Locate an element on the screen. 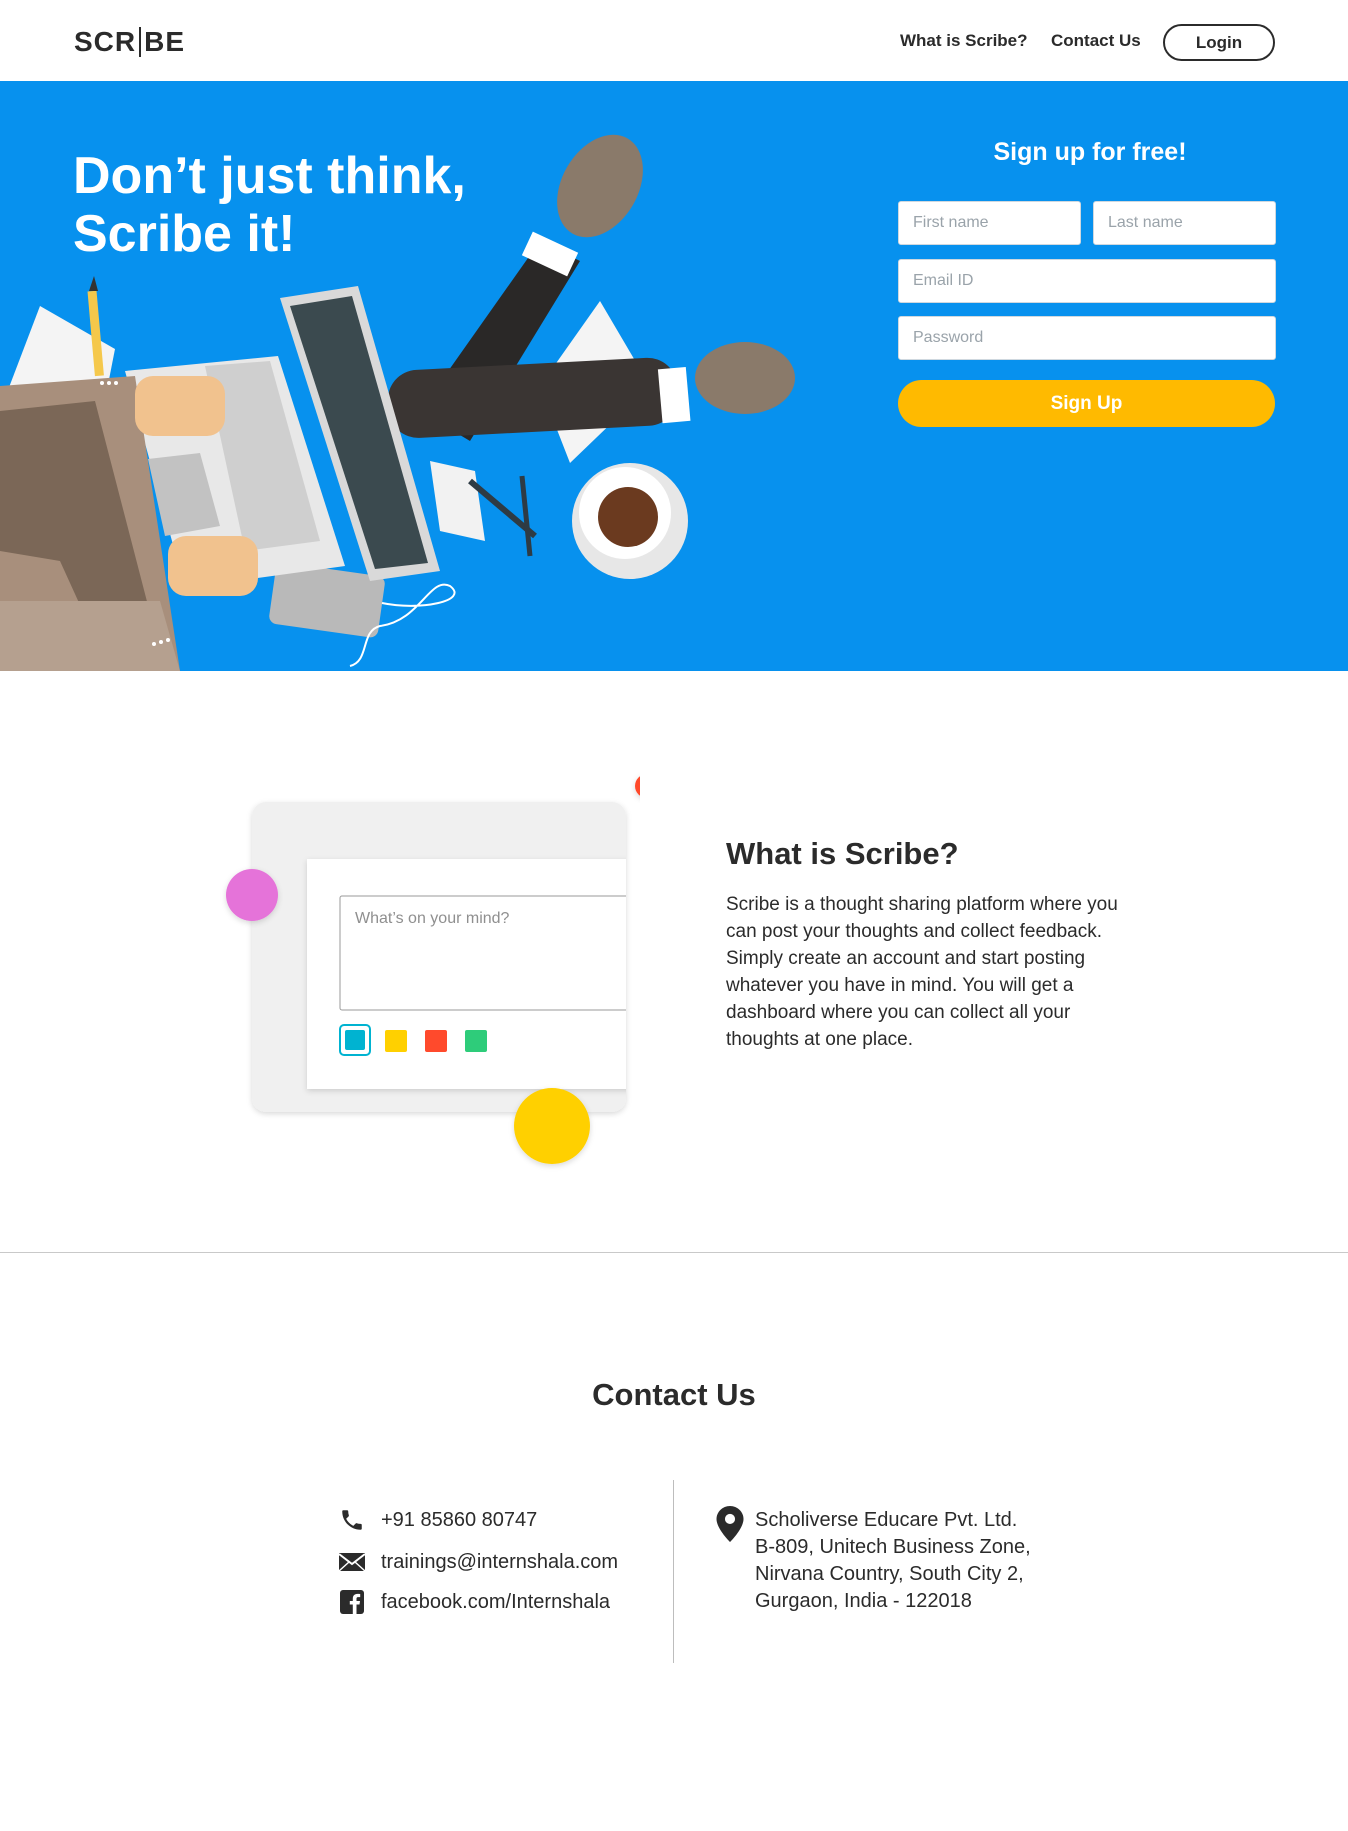  password-input is located at coordinates (1087, 338).